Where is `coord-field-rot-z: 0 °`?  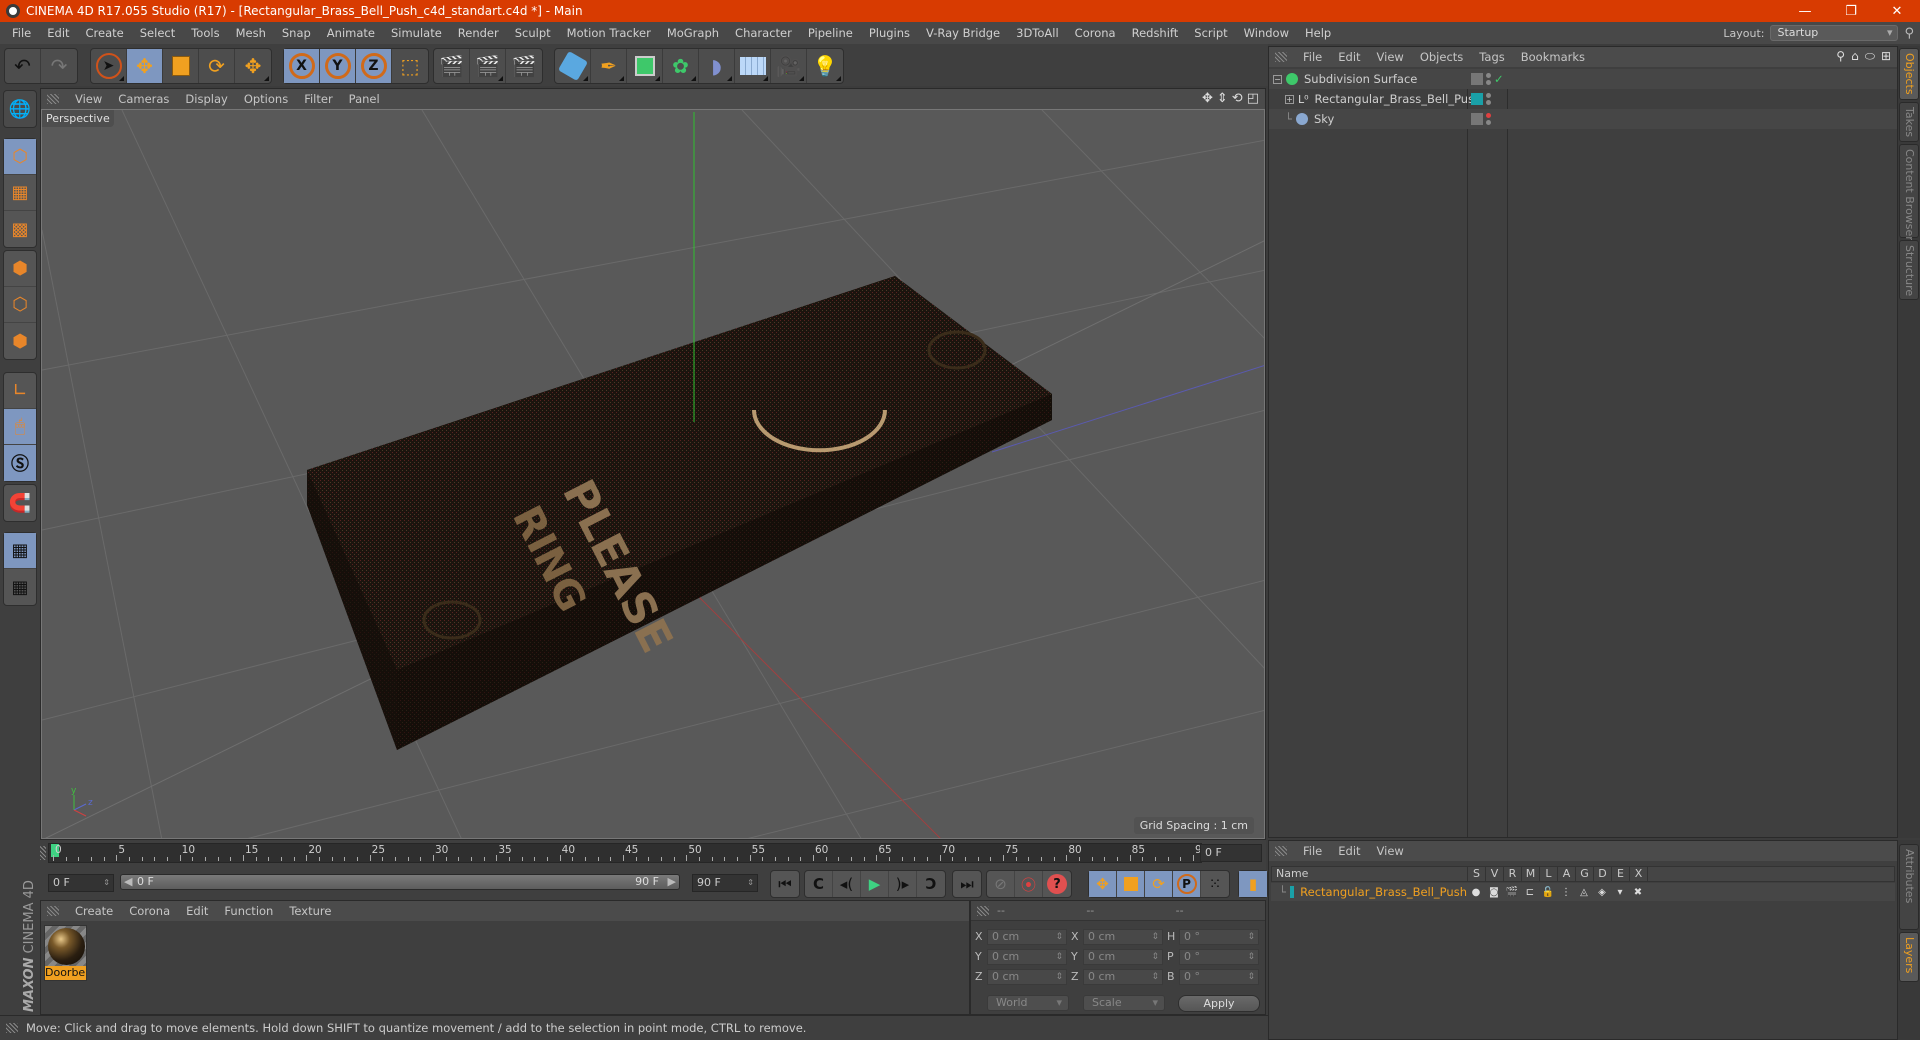
coord-field-rot-z: 0 ° is located at coordinates (1219, 977).